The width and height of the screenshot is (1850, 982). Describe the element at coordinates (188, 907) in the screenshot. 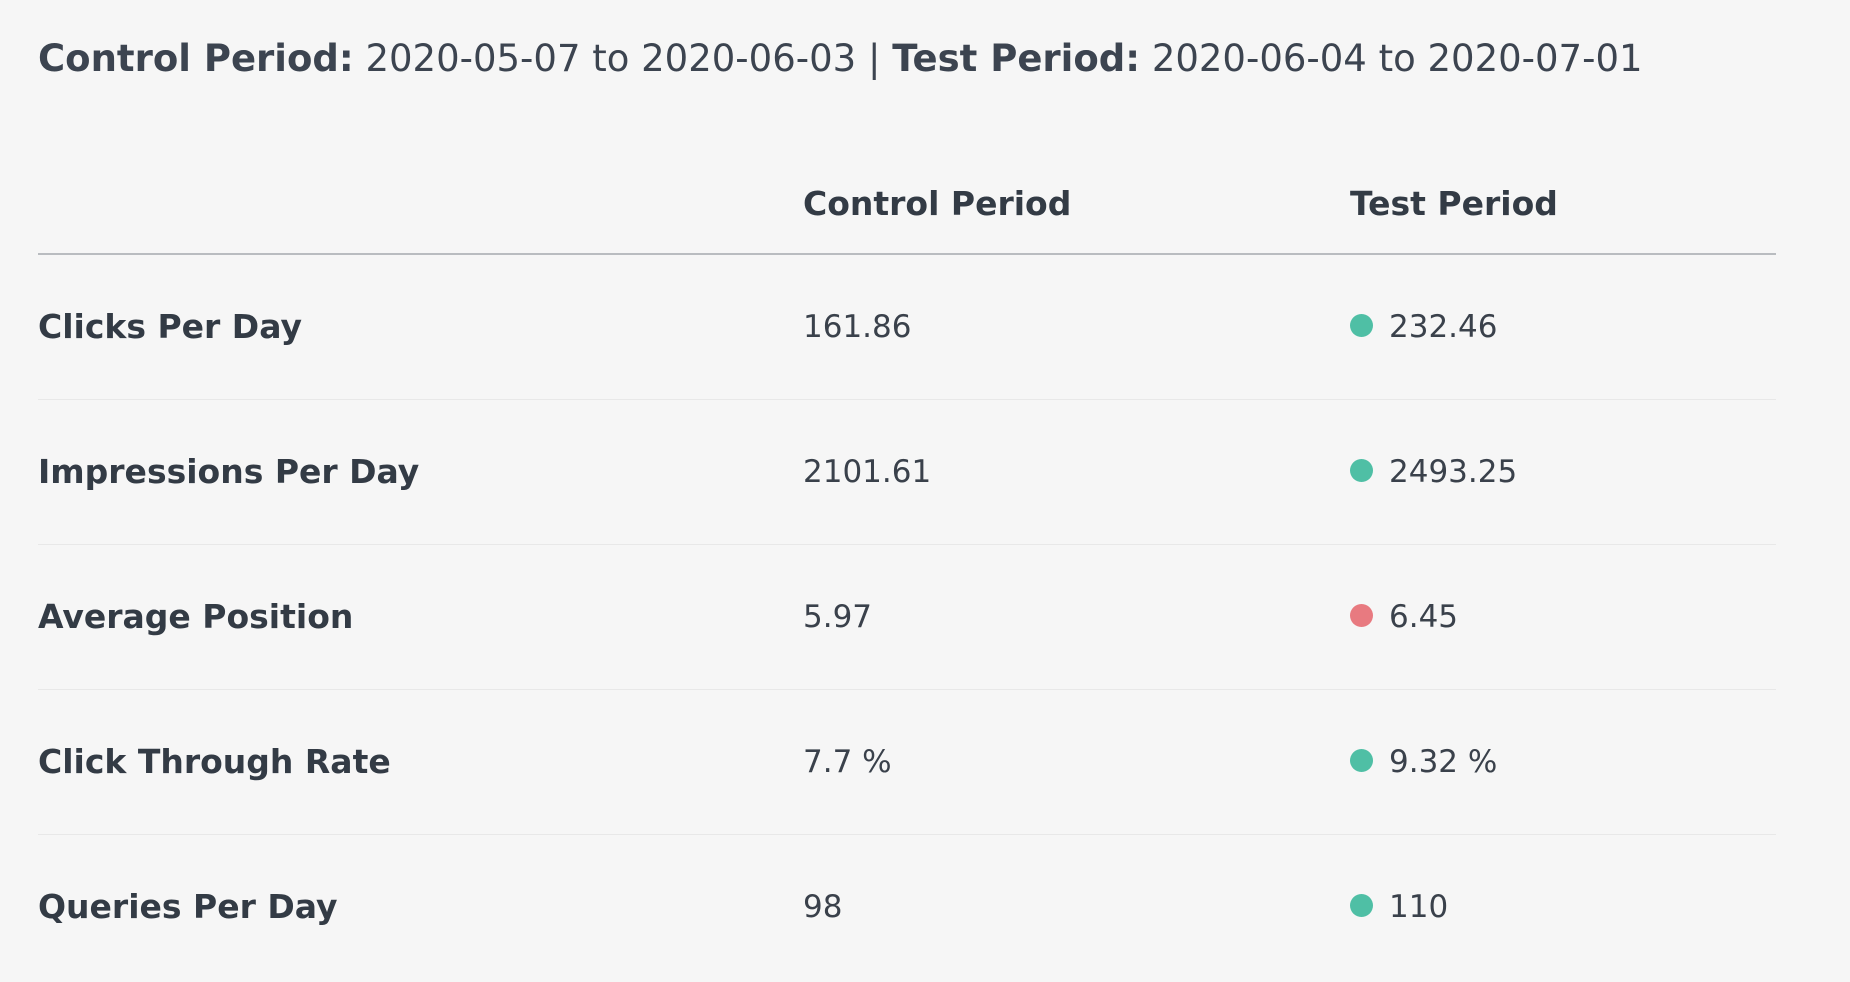

I see `metric-name: Queries Per Day` at that location.